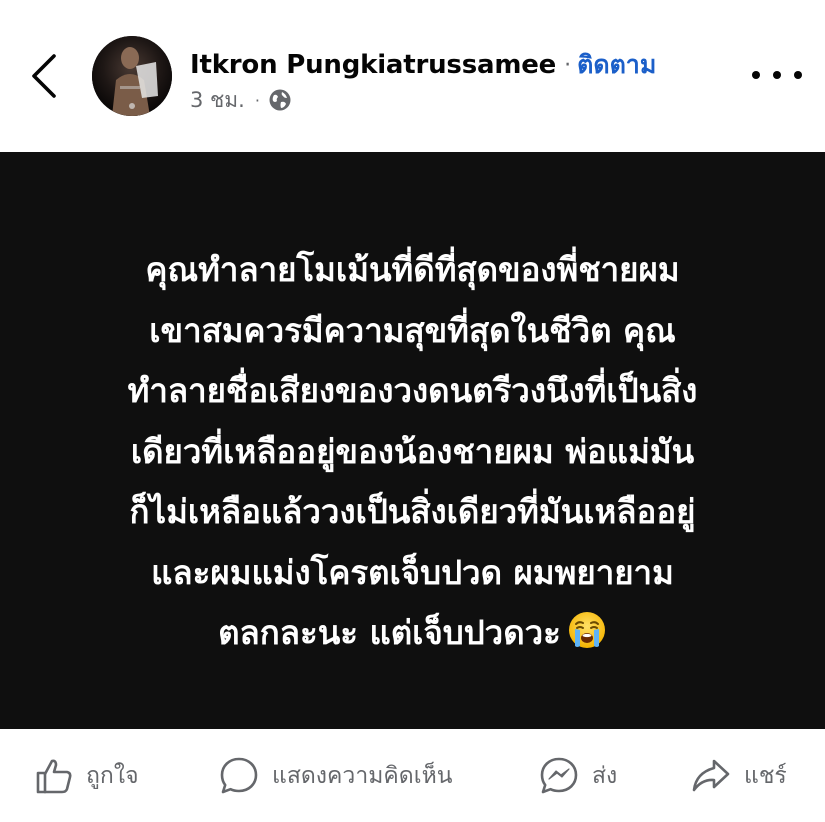 The image size is (825, 822). I want to click on comment-bubble-icon, so click(239, 775).